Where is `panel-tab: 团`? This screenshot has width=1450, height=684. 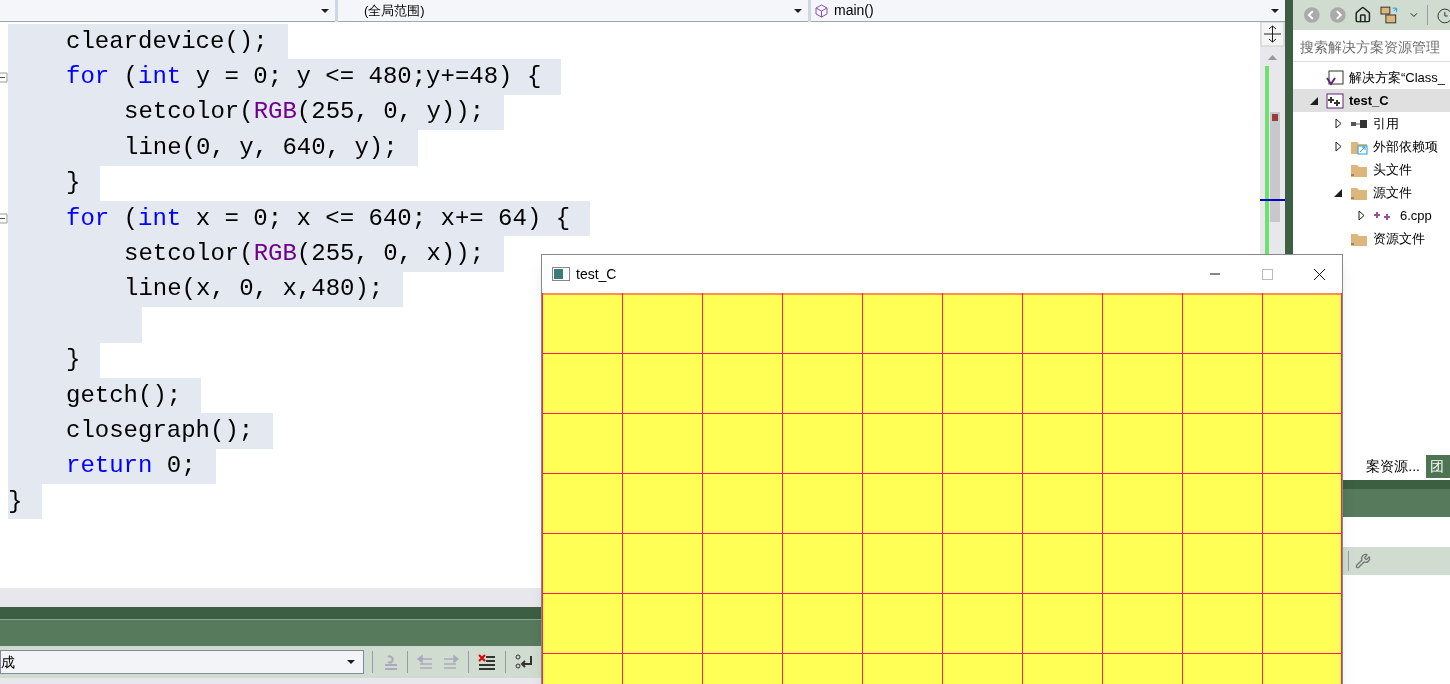
panel-tab: 团 is located at coordinates (1438, 466).